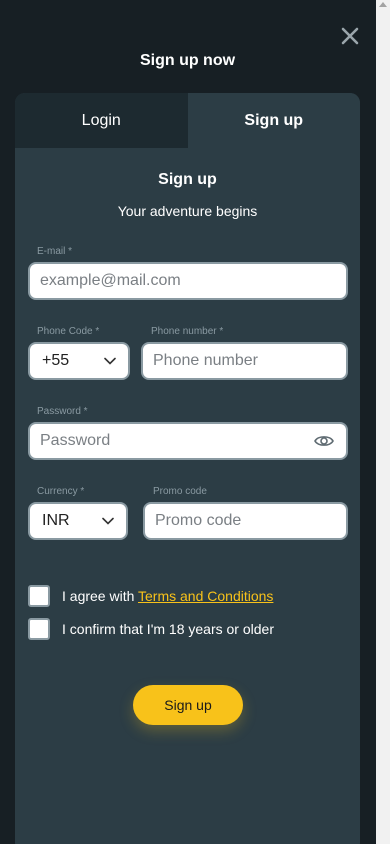 This screenshot has width=390, height=844. Describe the element at coordinates (168, 629) in the screenshot. I see `age-text: I confirm that I'm 18 years or older` at that location.